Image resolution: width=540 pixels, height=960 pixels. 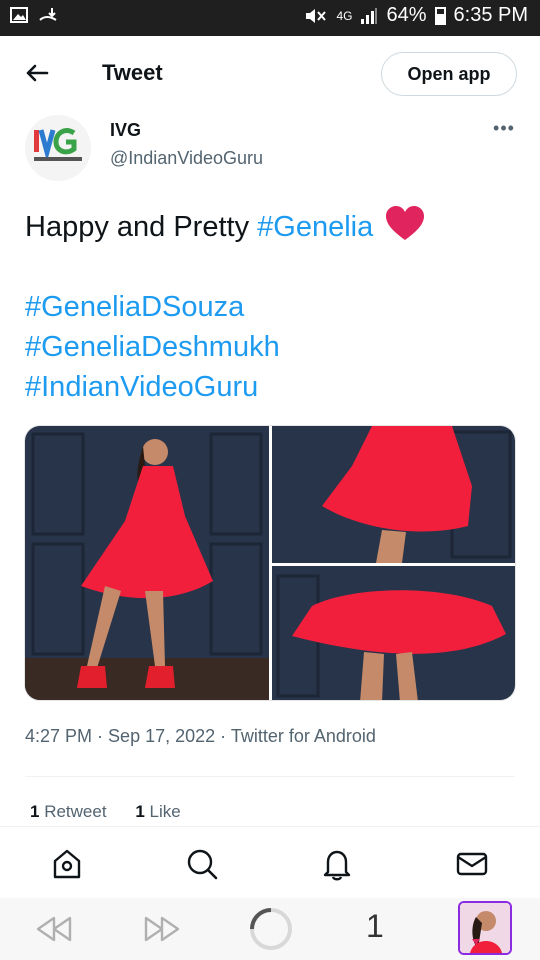 I want to click on bottom-tab-bar, so click(x=270, y=862).